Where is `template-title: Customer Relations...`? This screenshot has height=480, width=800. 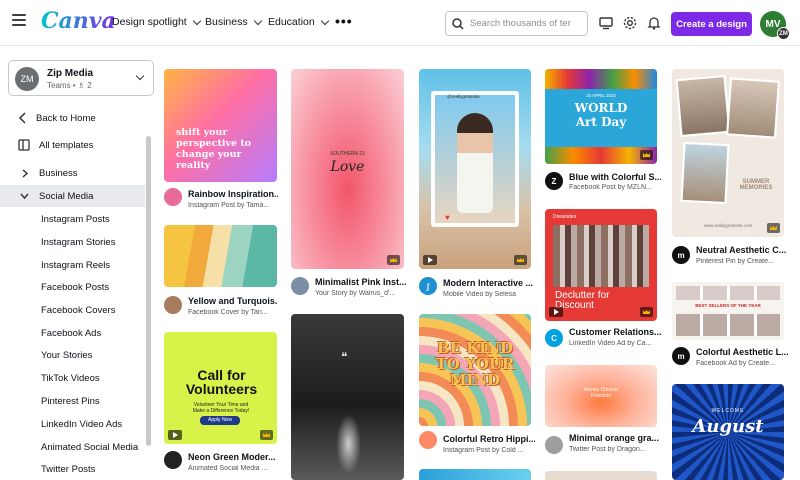 template-title: Customer Relations... is located at coordinates (615, 332).